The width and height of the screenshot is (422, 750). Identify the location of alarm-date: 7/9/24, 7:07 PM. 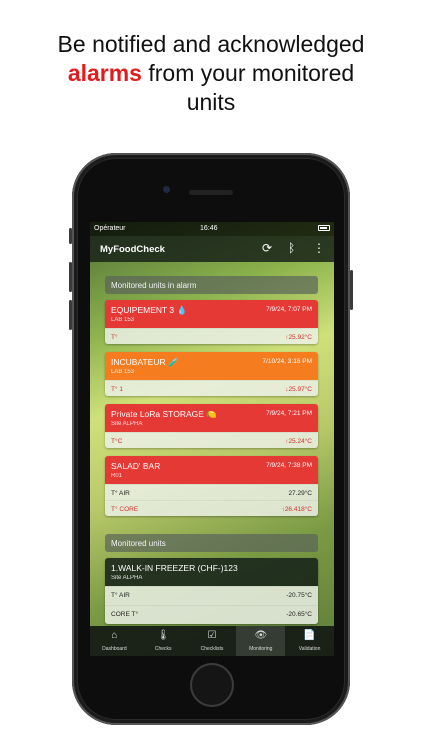
(289, 309).